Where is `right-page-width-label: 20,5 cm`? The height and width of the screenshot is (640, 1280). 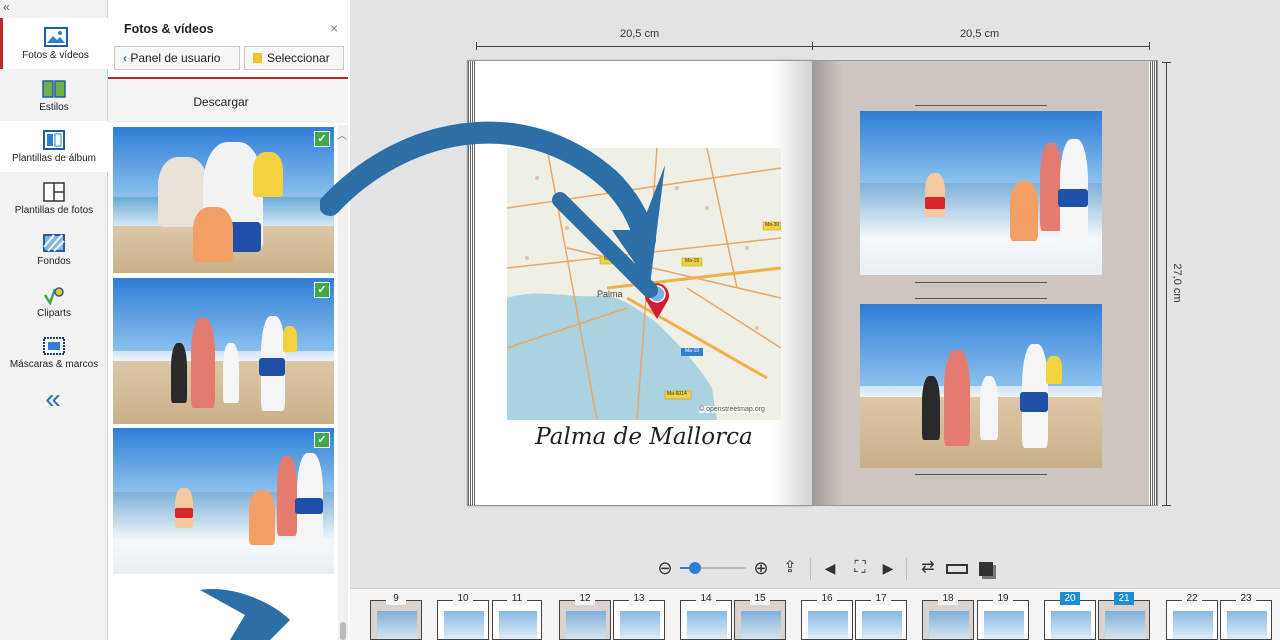
right-page-width-label: 20,5 cm is located at coordinates (980, 34).